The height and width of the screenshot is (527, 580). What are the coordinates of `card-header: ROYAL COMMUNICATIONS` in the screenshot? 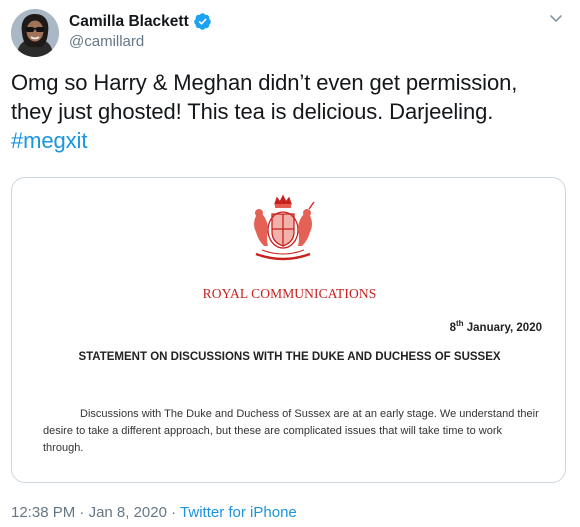 It's located at (289, 293).